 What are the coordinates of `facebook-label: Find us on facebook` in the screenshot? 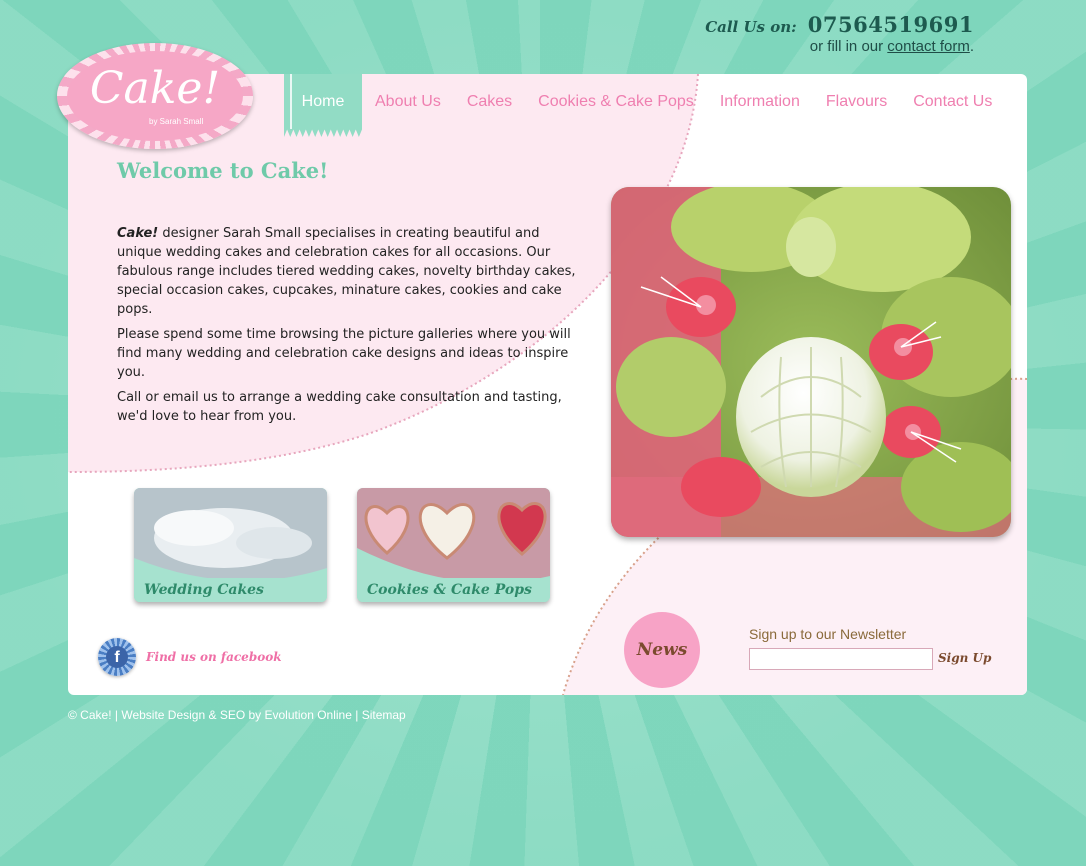 It's located at (214, 657).